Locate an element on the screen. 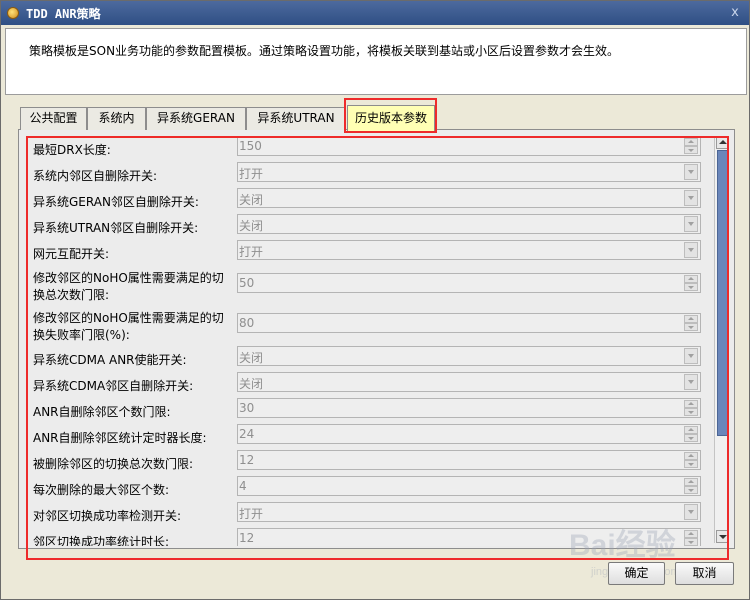 The width and height of the screenshot is (750, 600). tab-inter-geran: 异系统GERAN is located at coordinates (196, 118).